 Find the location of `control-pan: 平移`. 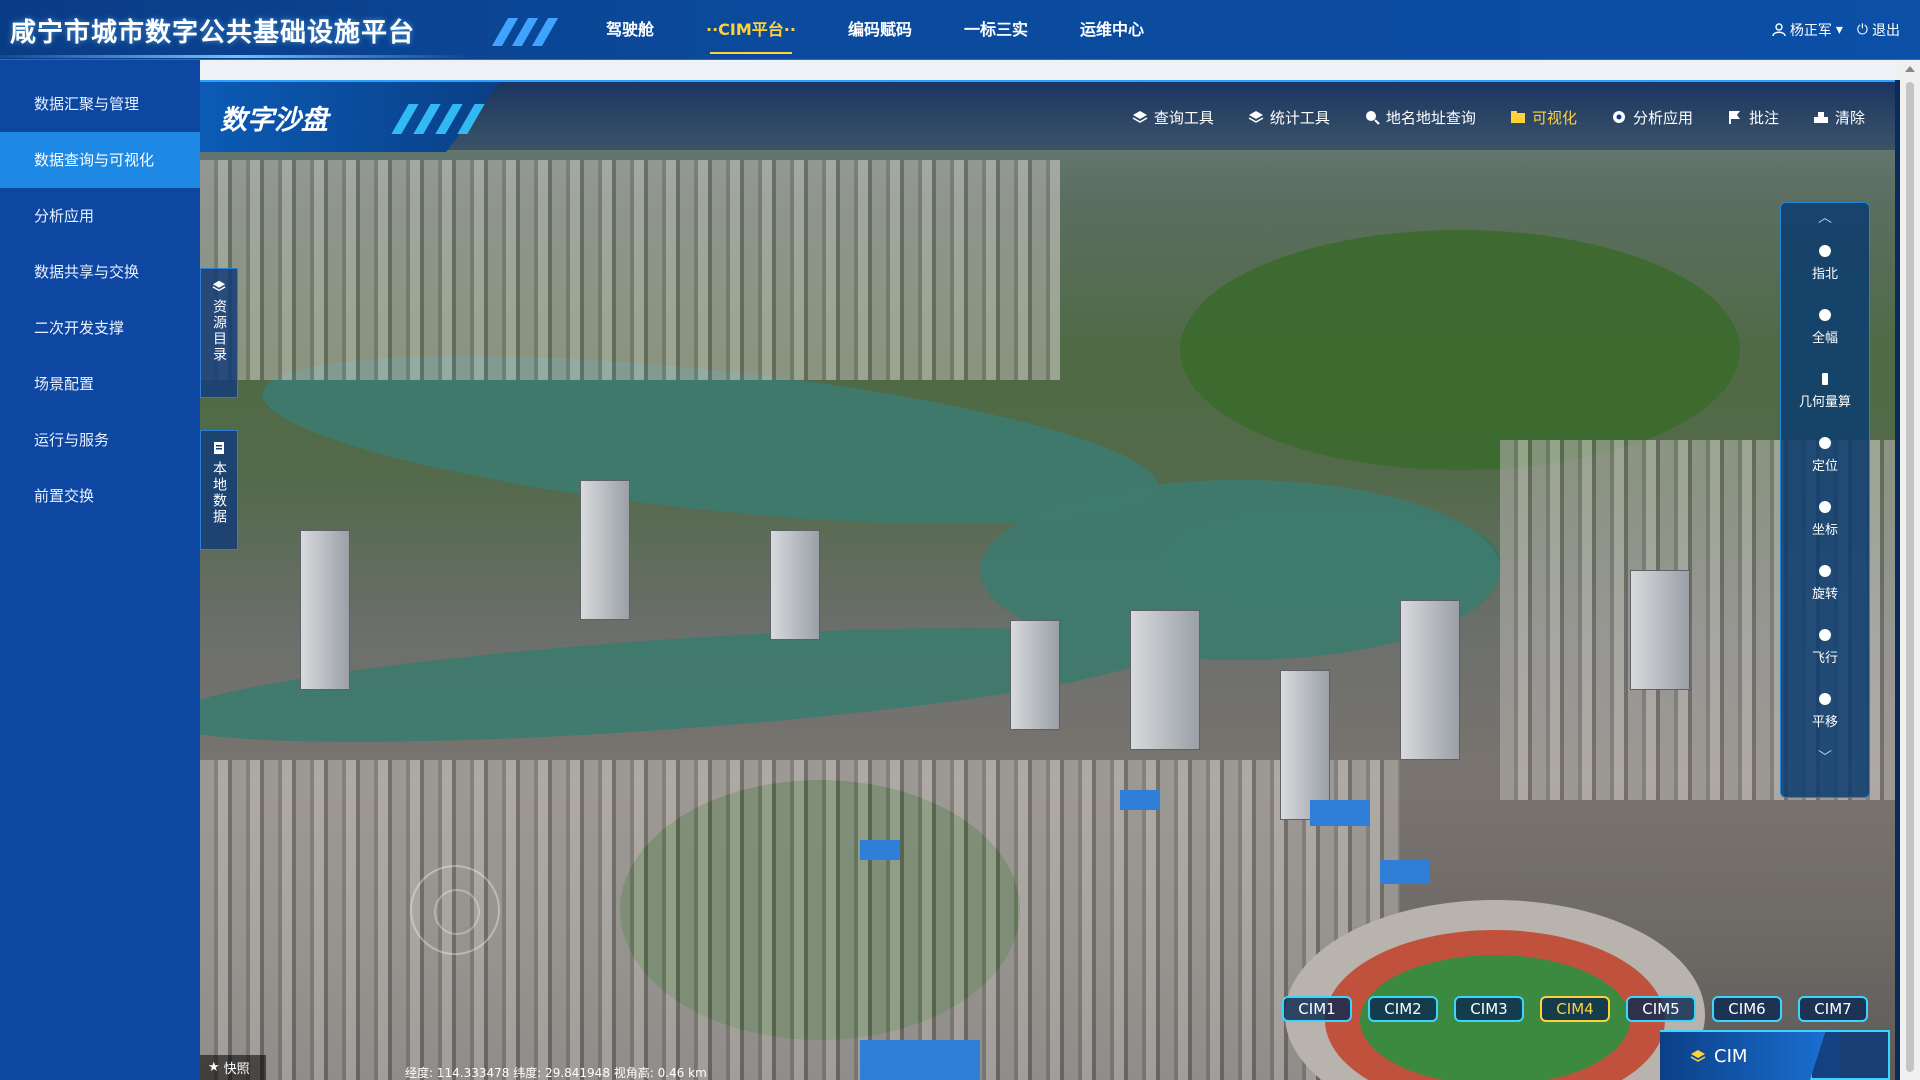

control-pan: 平移 is located at coordinates (1825, 711).